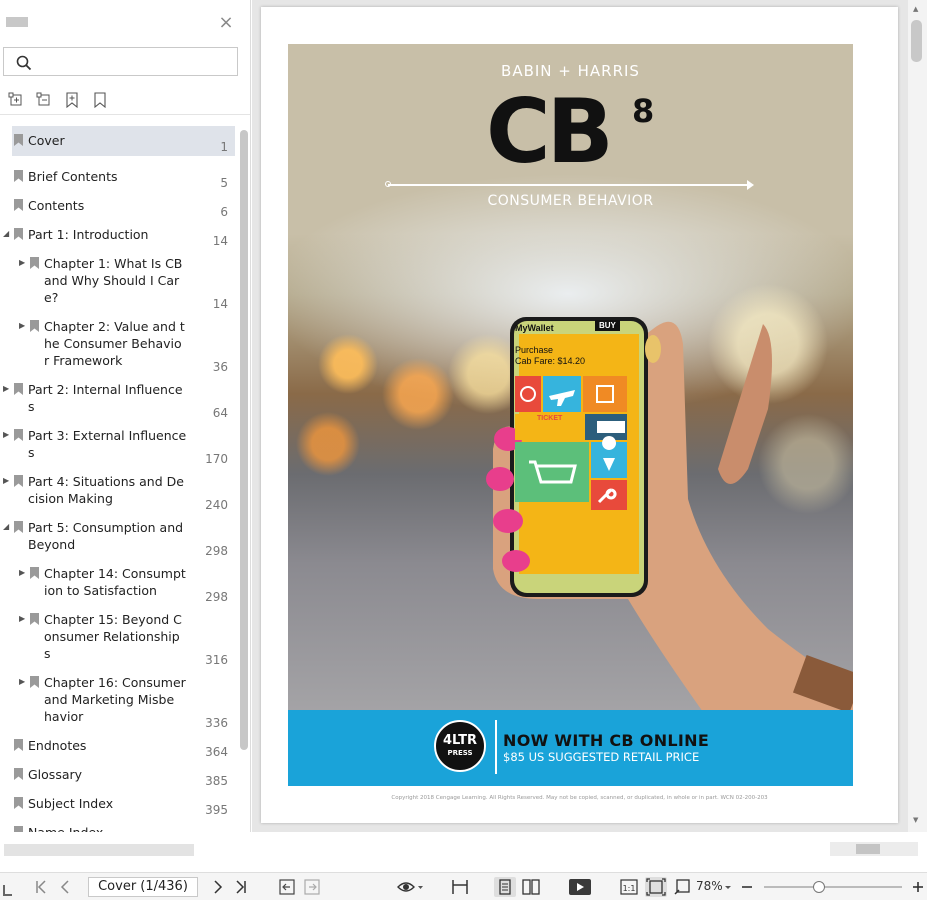 The image size is (927, 900). What do you see at coordinates (120, 775) in the screenshot?
I see `outline-item: Glossary 385` at bounding box center [120, 775].